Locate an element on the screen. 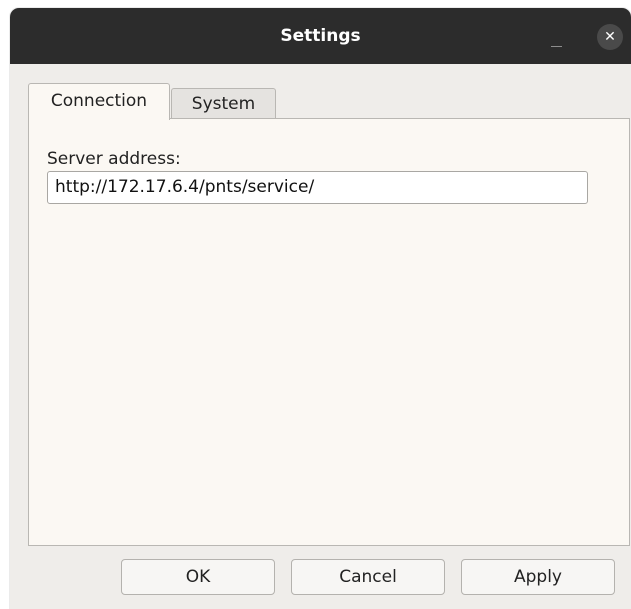  close-icon: ✕ is located at coordinates (610, 37).